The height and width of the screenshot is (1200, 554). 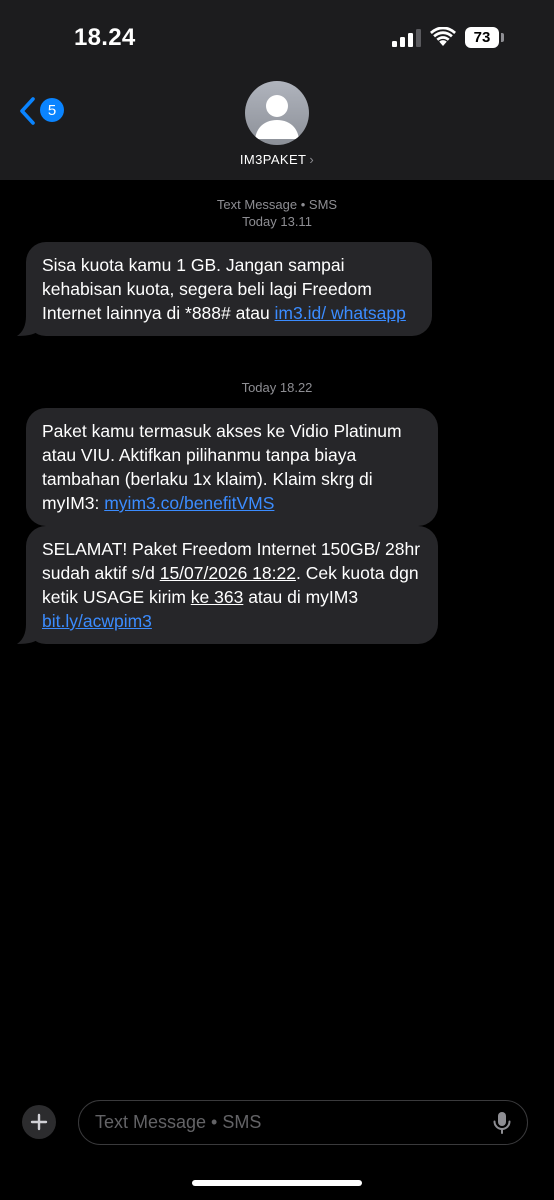 What do you see at coordinates (301, 597) in the screenshot?
I see `message-text: atau di myIM3` at bounding box center [301, 597].